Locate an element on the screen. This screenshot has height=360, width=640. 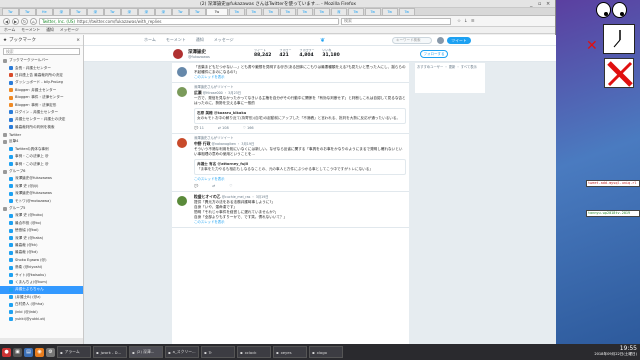
profile-stat: フォロワー 4,804 is located at coordinates (306, 53).